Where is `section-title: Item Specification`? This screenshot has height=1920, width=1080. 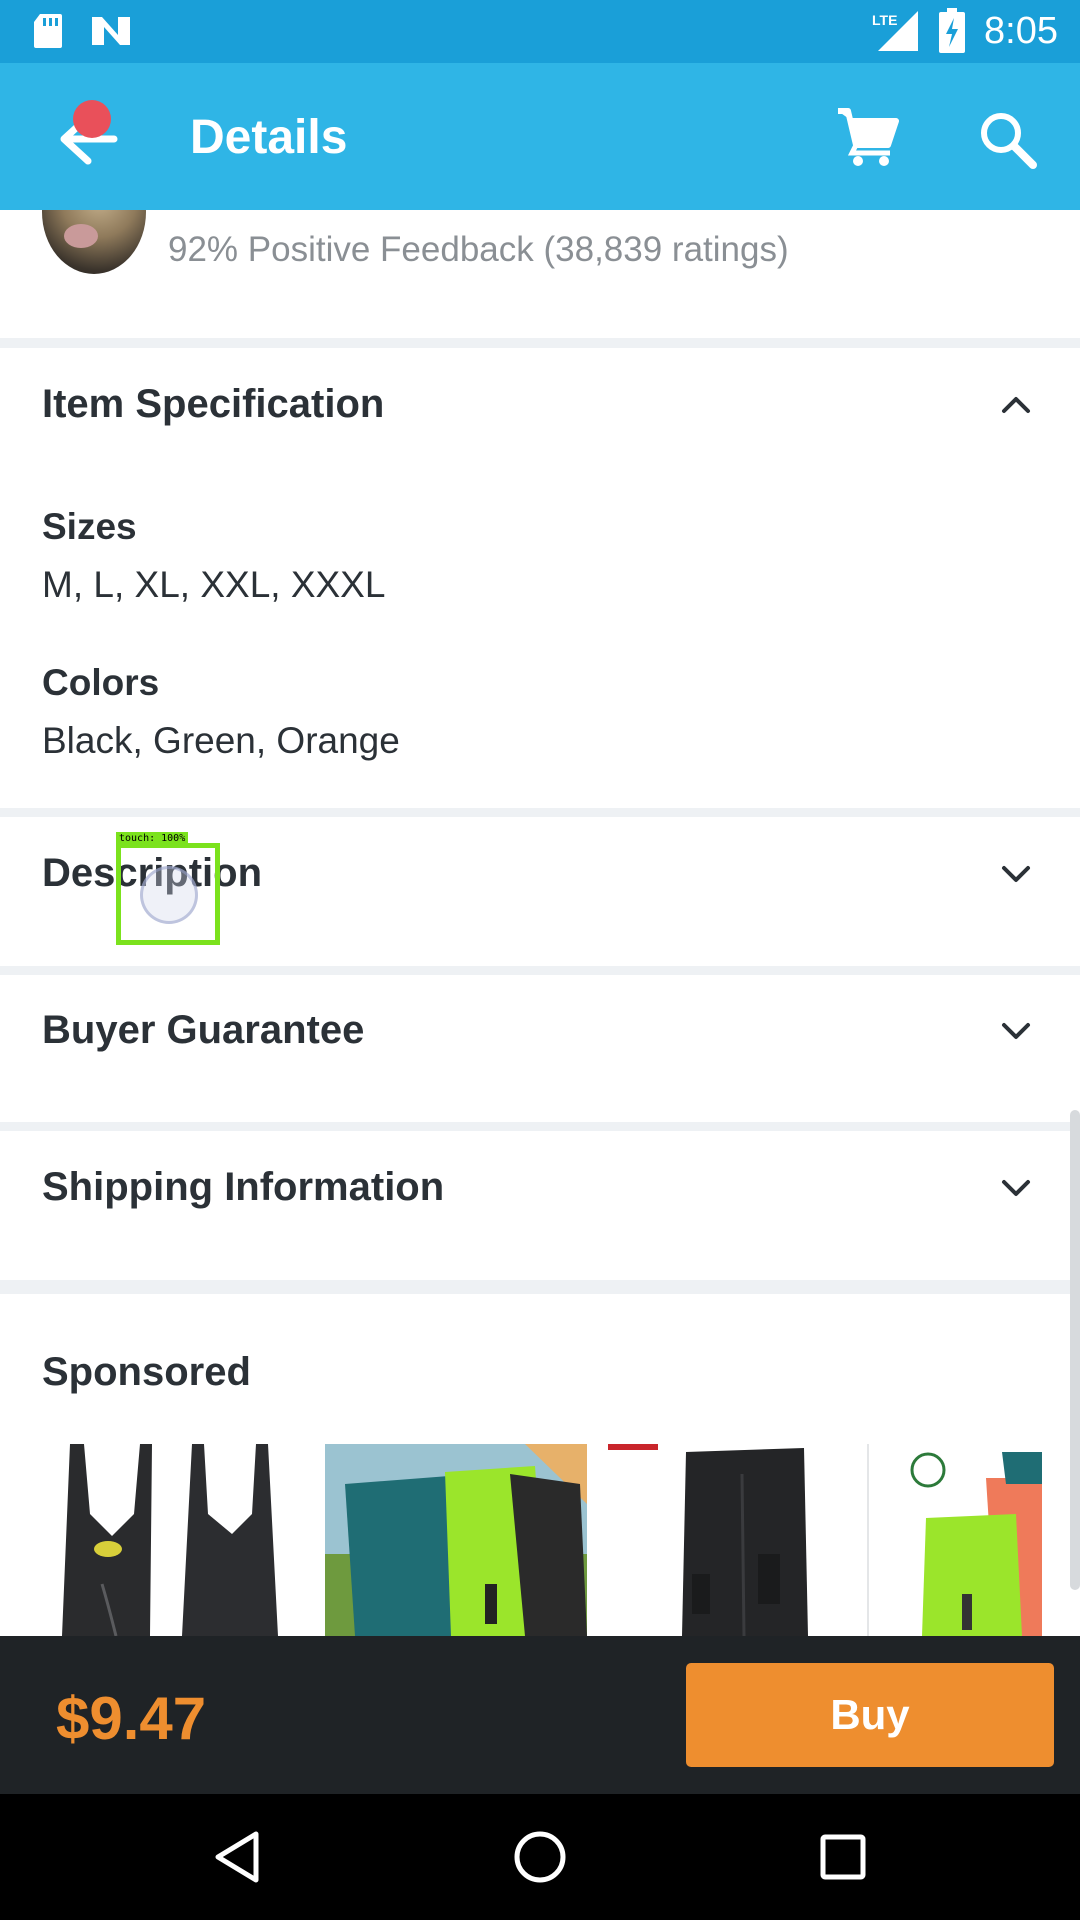 section-title: Item Specification is located at coordinates (213, 404).